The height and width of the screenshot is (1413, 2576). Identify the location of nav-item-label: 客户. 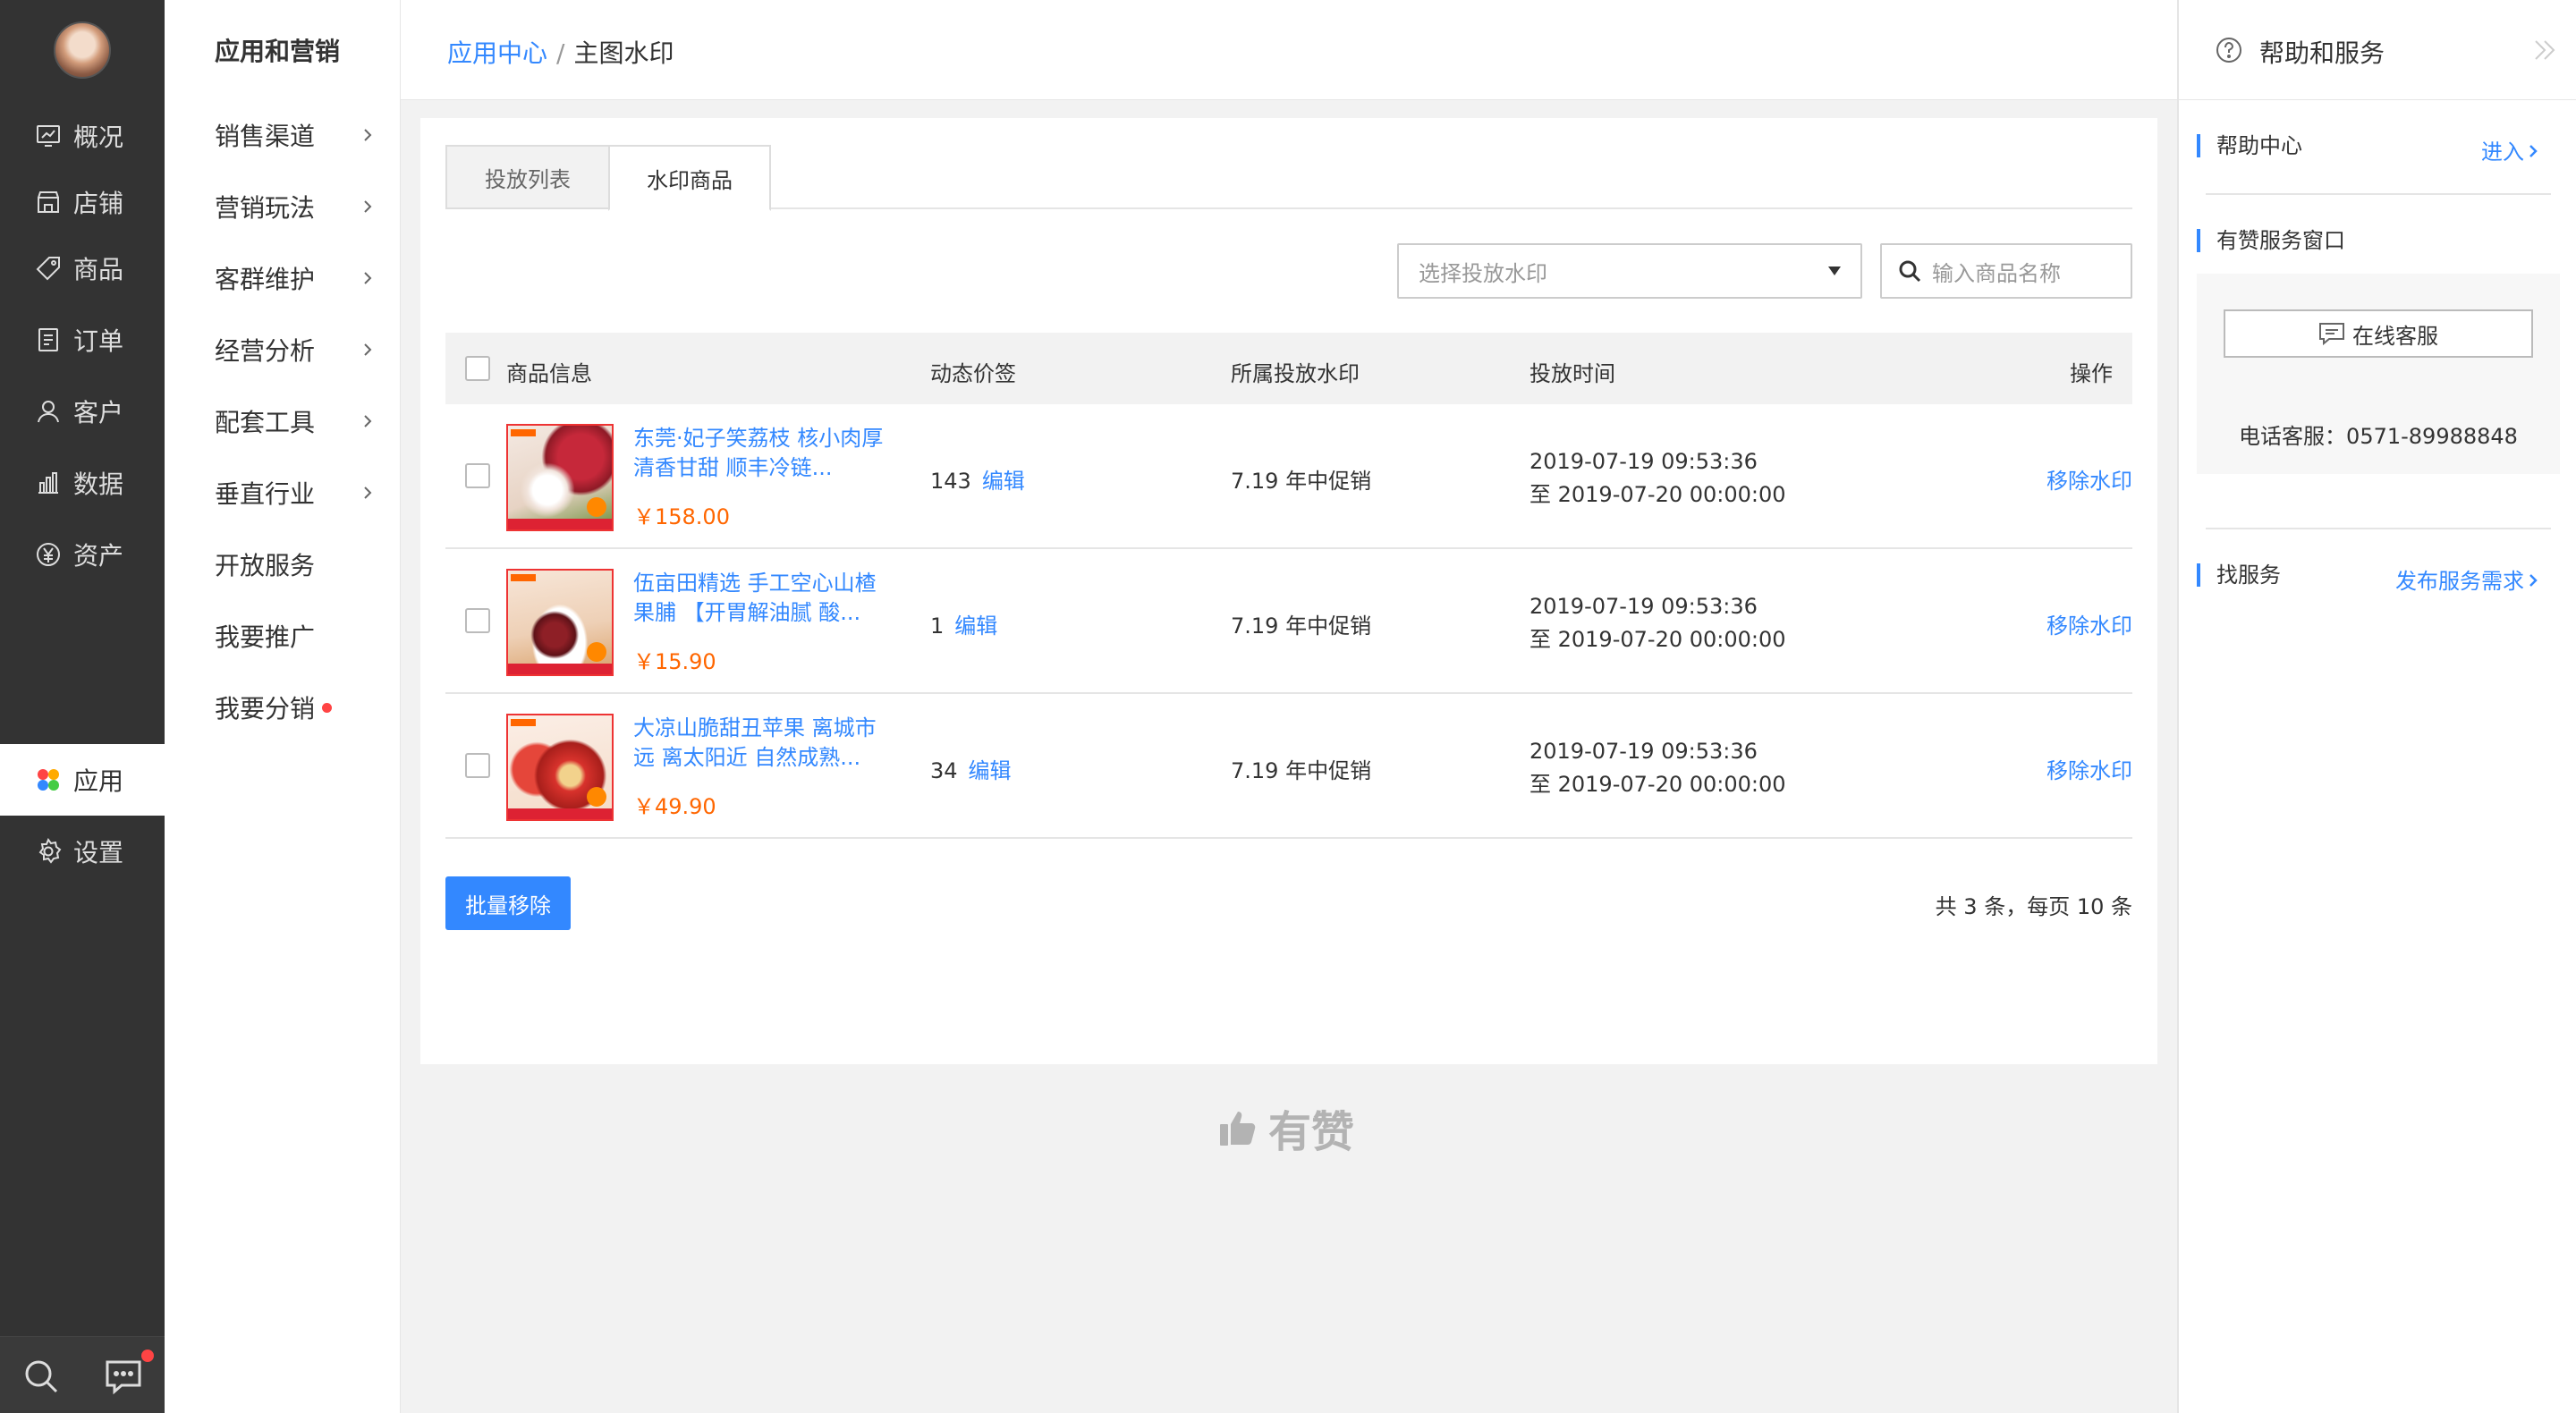
(98, 412).